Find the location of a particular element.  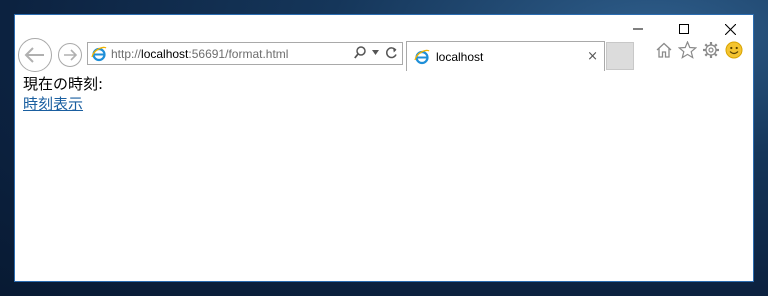

gear-icon is located at coordinates (711, 50).